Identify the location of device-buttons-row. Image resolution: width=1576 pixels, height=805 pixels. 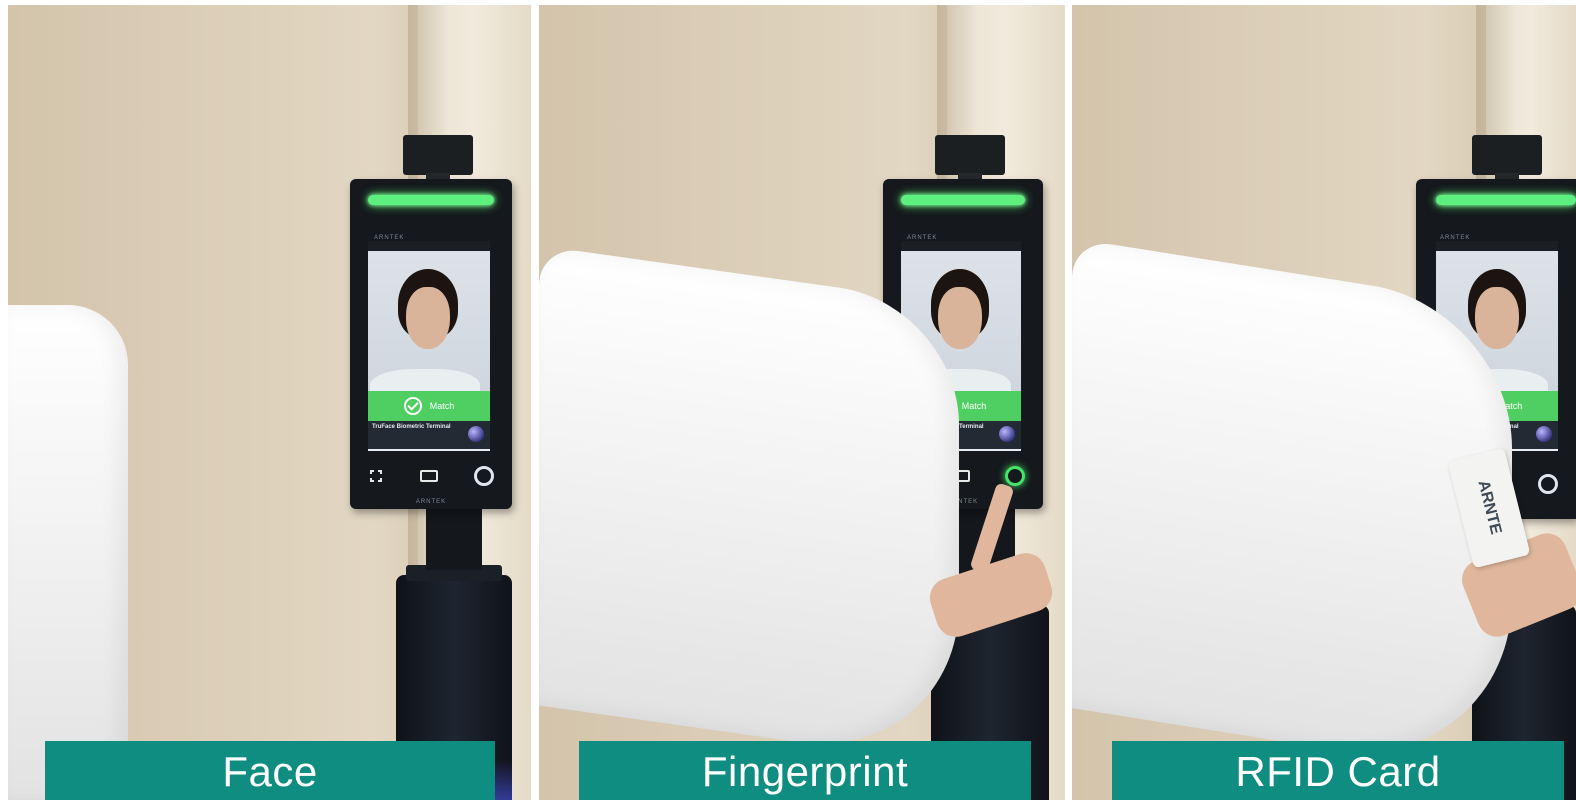
(431, 476).